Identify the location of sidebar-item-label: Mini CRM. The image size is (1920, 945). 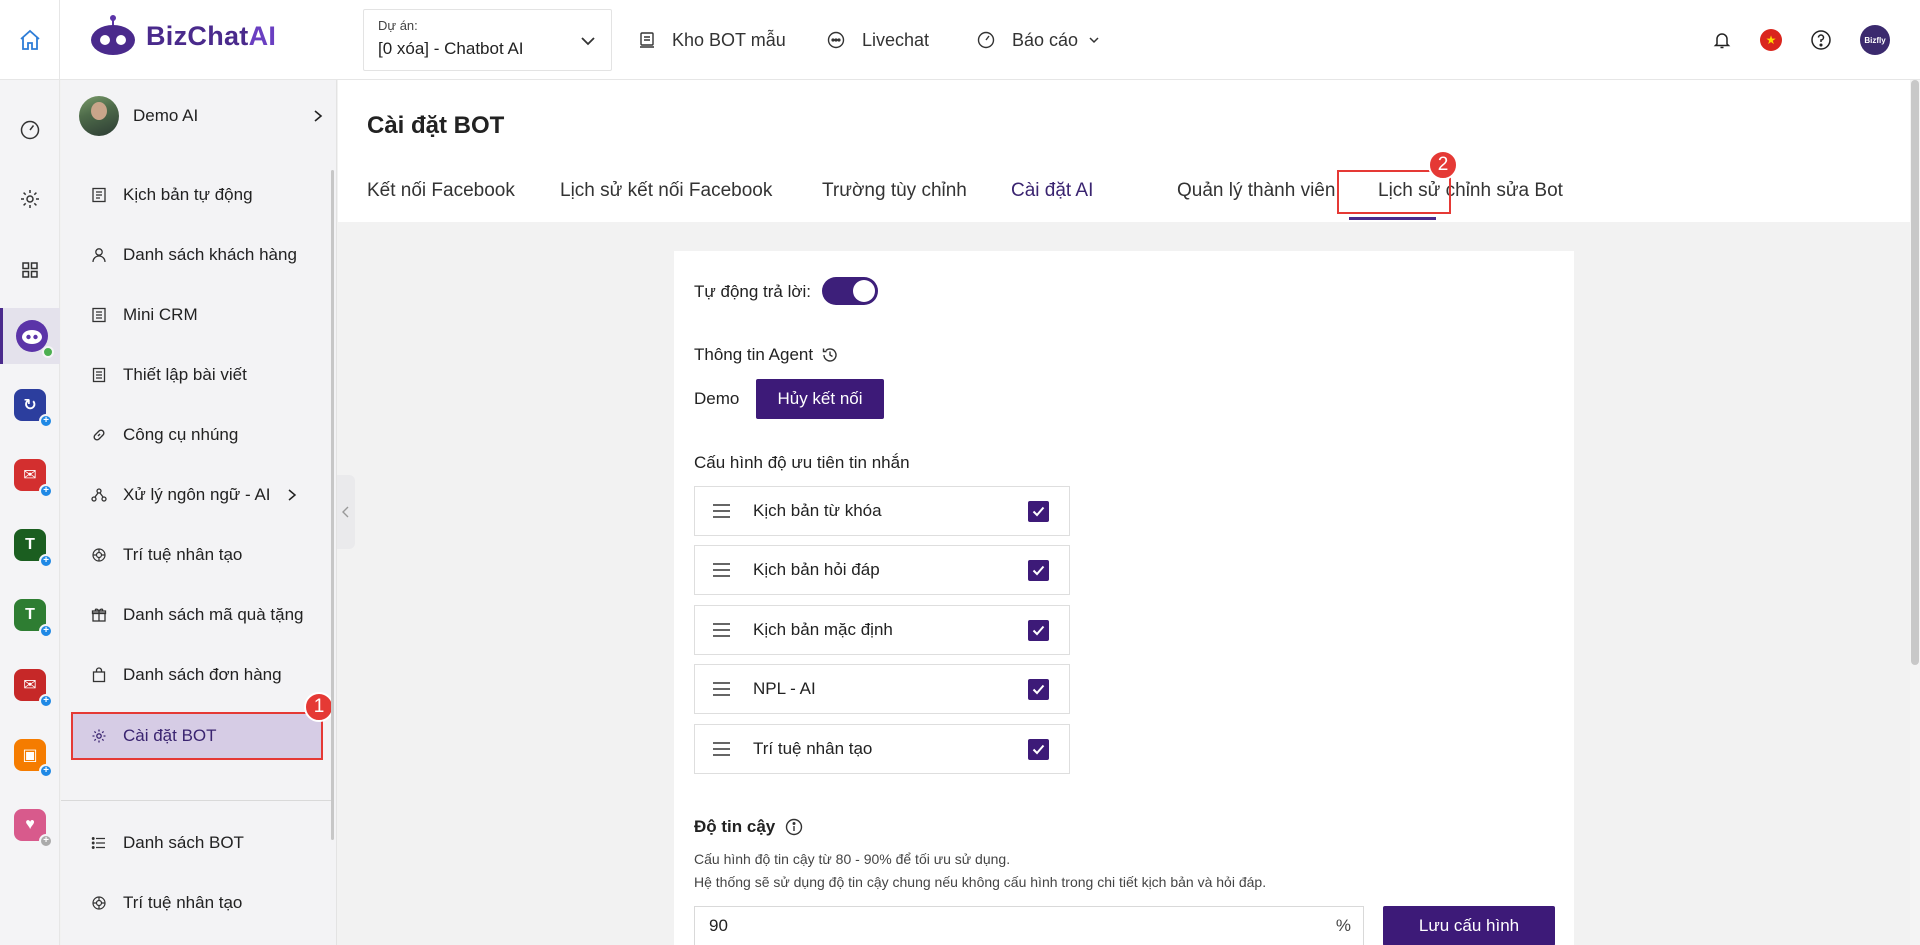
(160, 314).